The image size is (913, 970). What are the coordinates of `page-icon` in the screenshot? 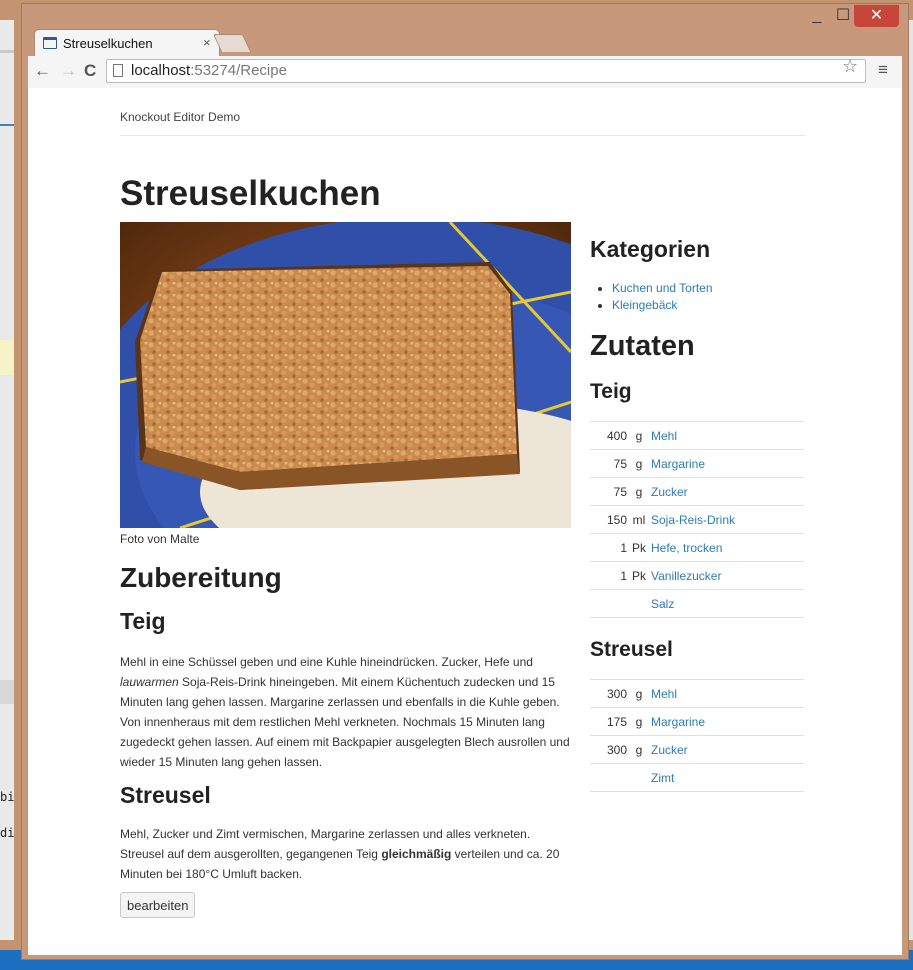 It's located at (118, 70).